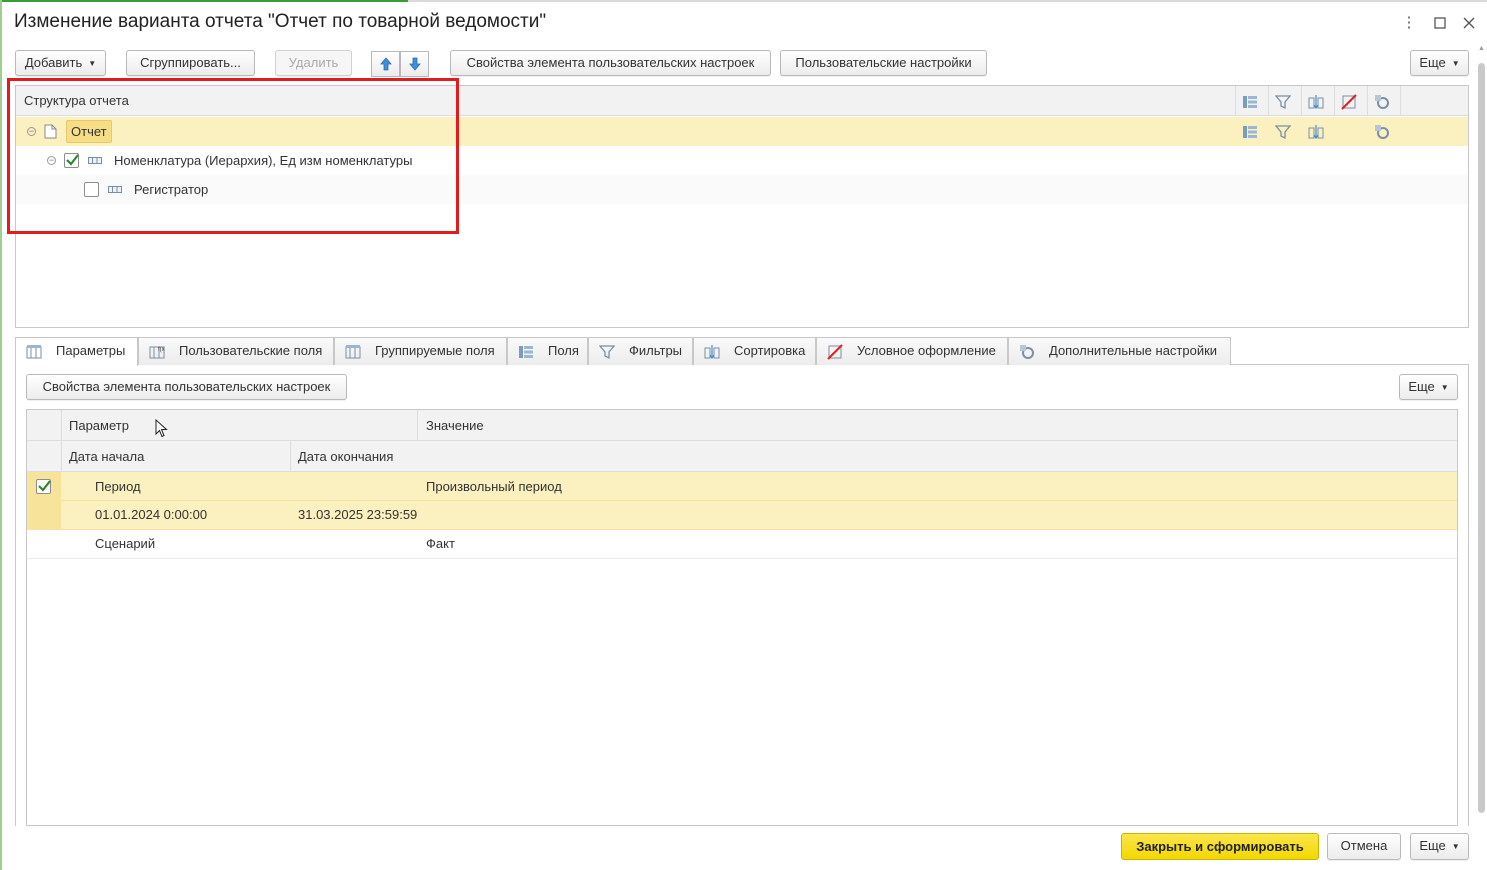 The height and width of the screenshot is (870, 1487). Describe the element at coordinates (742, 131) in the screenshot. I see `tree-row-report: − Отчет` at that location.